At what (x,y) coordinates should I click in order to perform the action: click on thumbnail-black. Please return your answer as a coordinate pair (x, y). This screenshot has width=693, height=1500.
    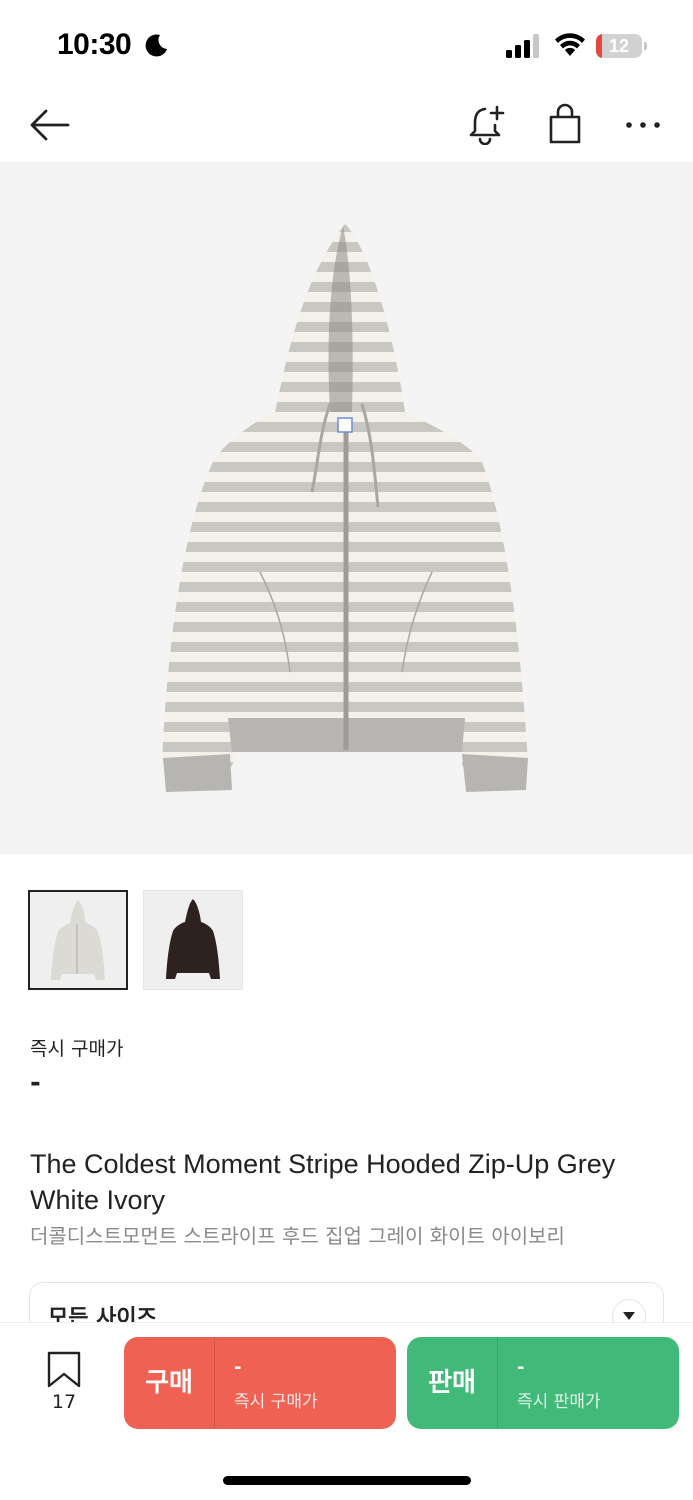
    Looking at the image, I should click on (193, 940).